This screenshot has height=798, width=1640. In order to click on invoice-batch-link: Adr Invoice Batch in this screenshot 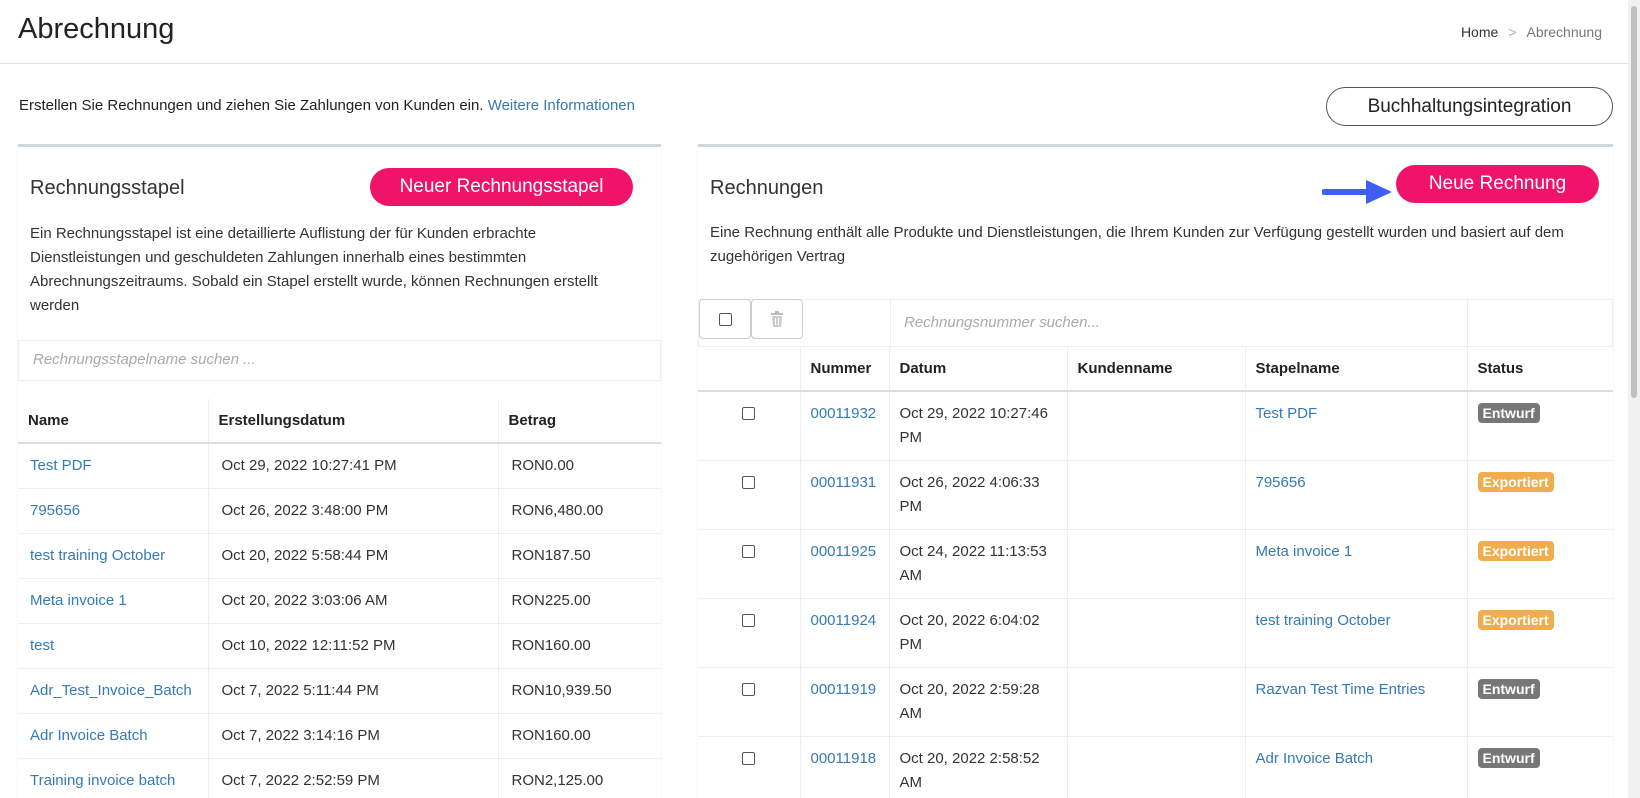, I will do `click(1315, 758)`.